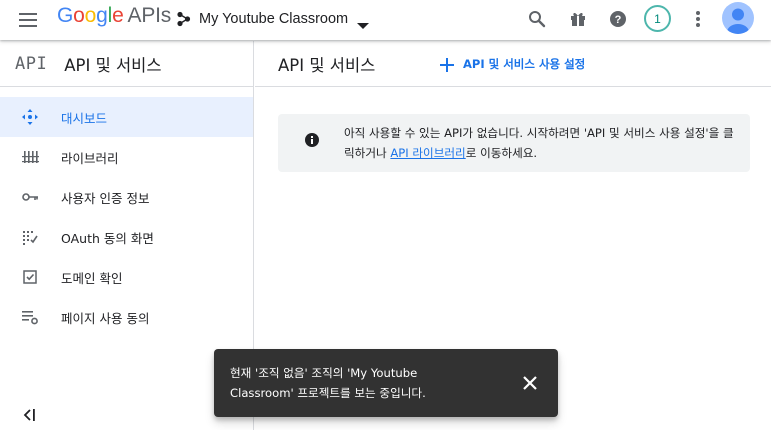 The image size is (771, 430). I want to click on api-logo: API, so click(31, 63).